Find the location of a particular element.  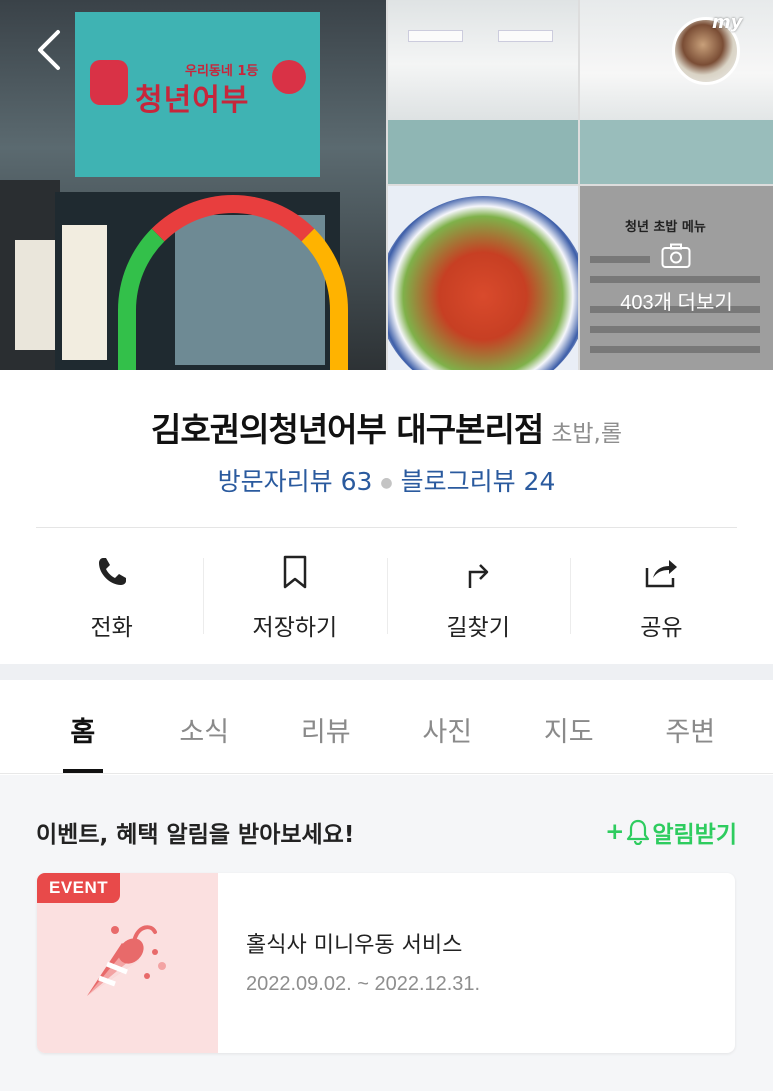

tab-home: 홈 is located at coordinates (83, 726).